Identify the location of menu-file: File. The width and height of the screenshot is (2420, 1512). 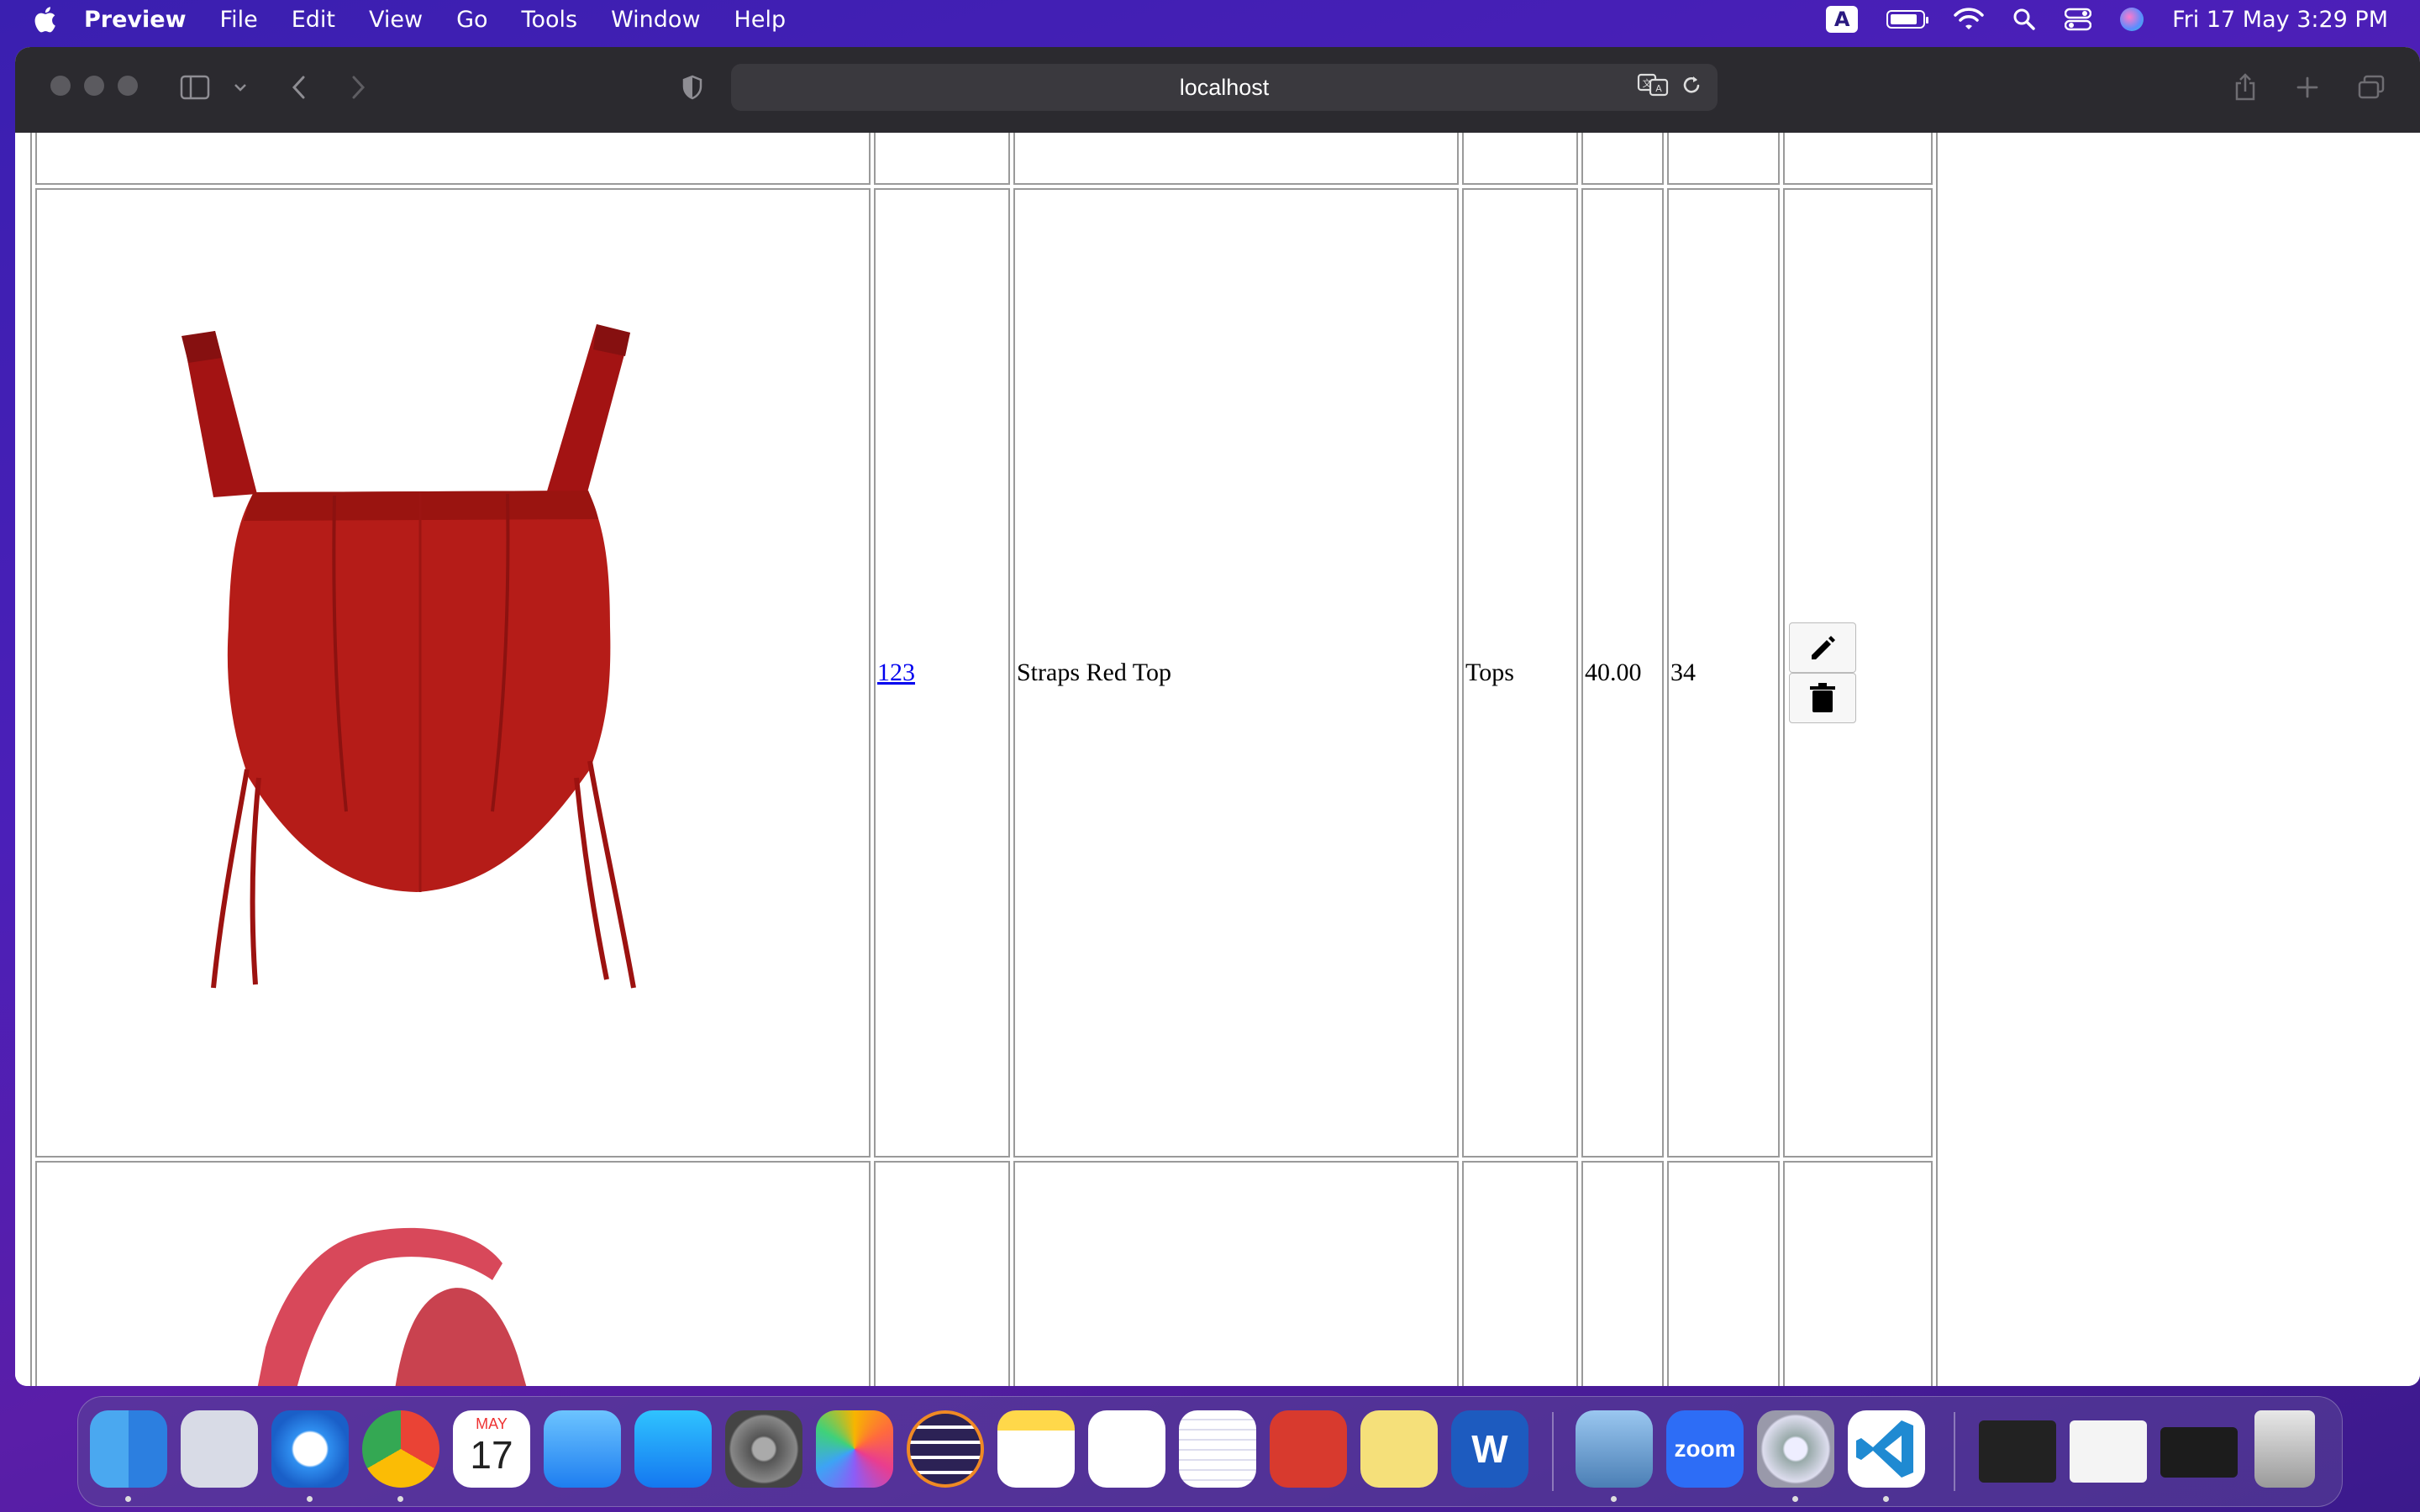
(239, 20).